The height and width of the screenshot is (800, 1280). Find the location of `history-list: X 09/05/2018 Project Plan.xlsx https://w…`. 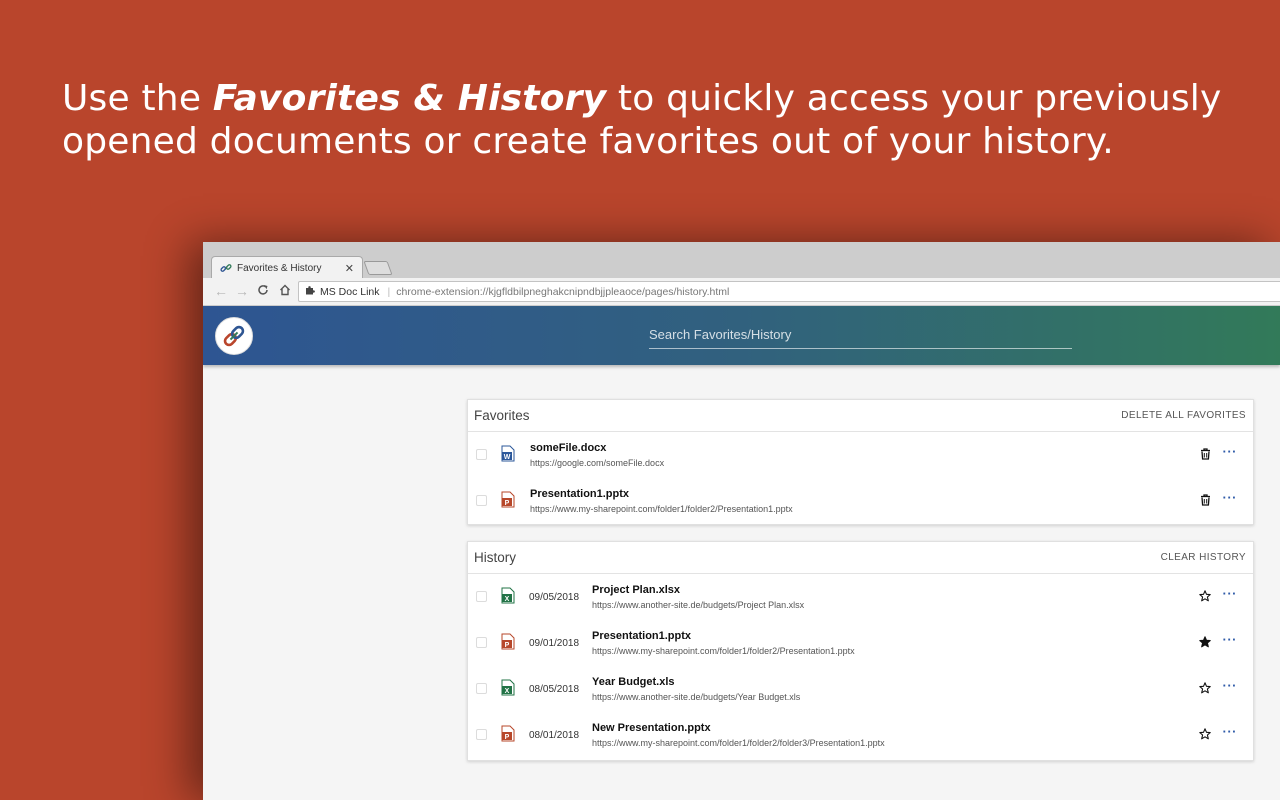

history-list: X 09/05/2018 Project Plan.xlsx https://w… is located at coordinates (860, 667).